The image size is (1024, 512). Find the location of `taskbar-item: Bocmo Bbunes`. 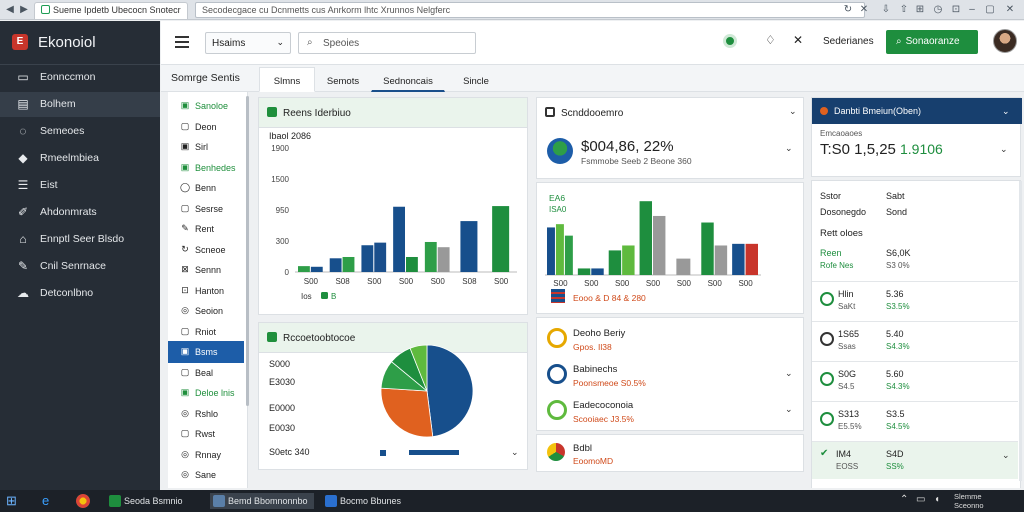

taskbar-item: Bocmo Bbunes is located at coordinates (372, 501).